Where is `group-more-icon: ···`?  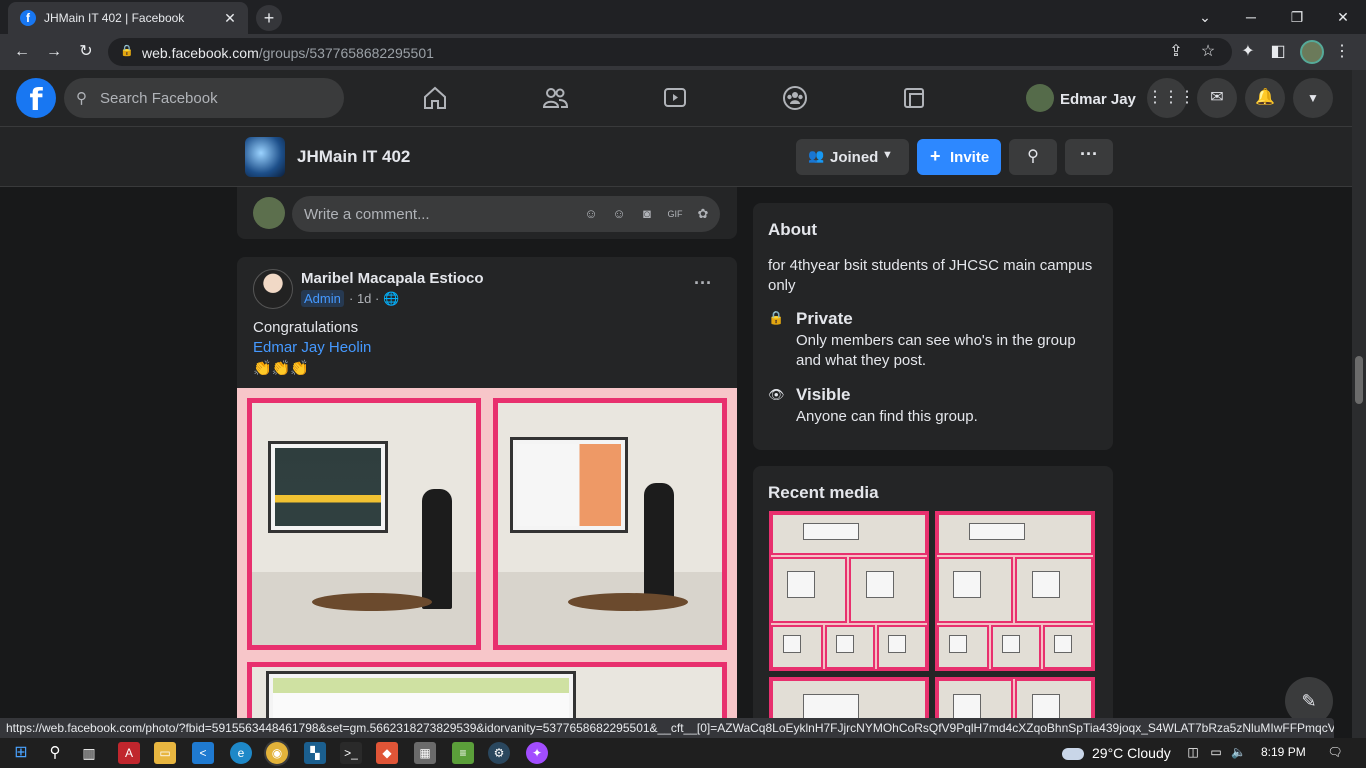
group-more-icon: ··· is located at coordinates (1089, 157).